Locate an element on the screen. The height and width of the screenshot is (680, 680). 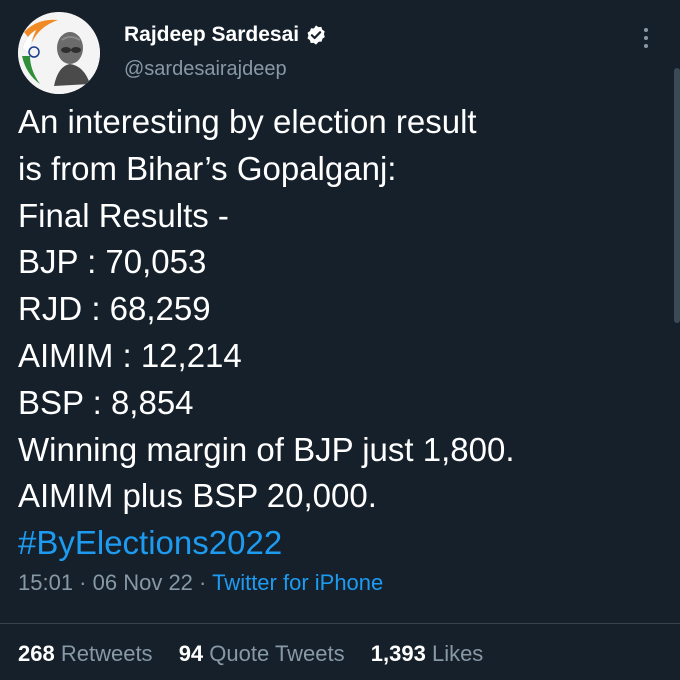
tweet-line: AIMIM plus BSP 20,000. is located at coordinates (197, 496).